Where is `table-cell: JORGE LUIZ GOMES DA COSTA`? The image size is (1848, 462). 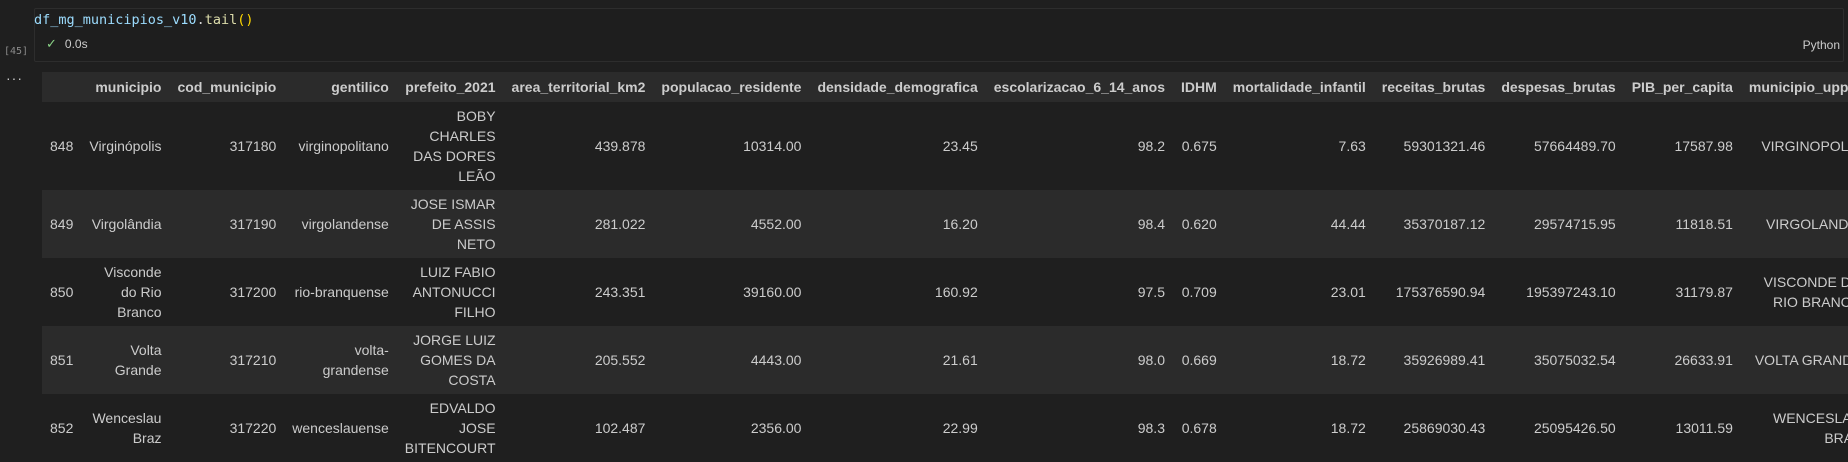
table-cell: JORGE LUIZ GOMES DA COSTA is located at coordinates (454, 360).